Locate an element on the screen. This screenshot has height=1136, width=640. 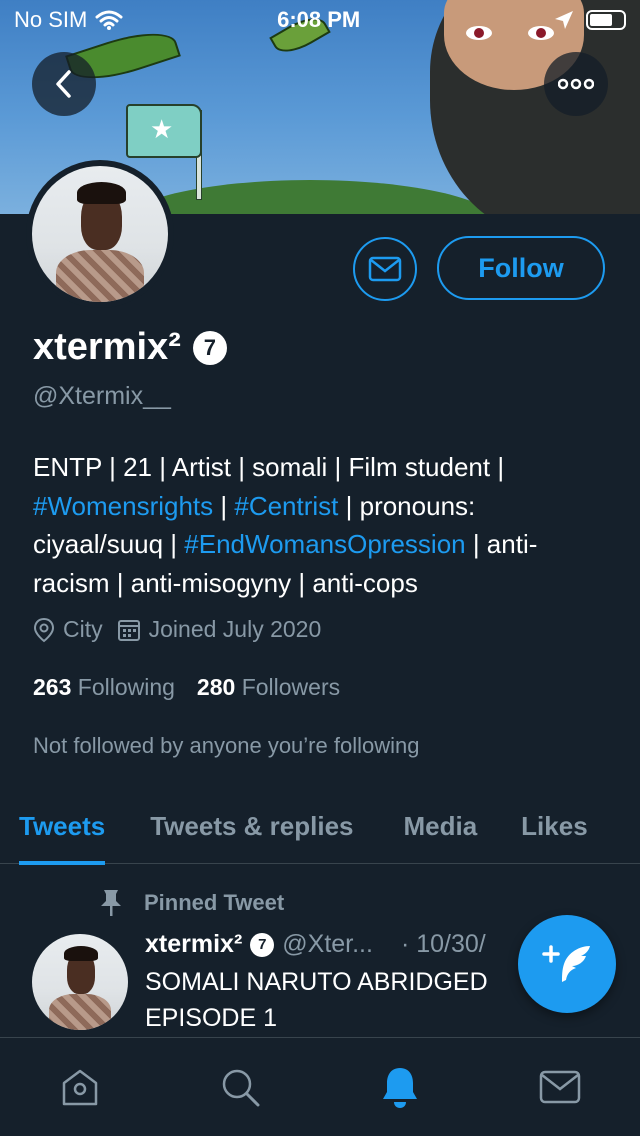
profile-tabs: Tweets Tweets & replies Media Likes is located at coordinates (320, 826).